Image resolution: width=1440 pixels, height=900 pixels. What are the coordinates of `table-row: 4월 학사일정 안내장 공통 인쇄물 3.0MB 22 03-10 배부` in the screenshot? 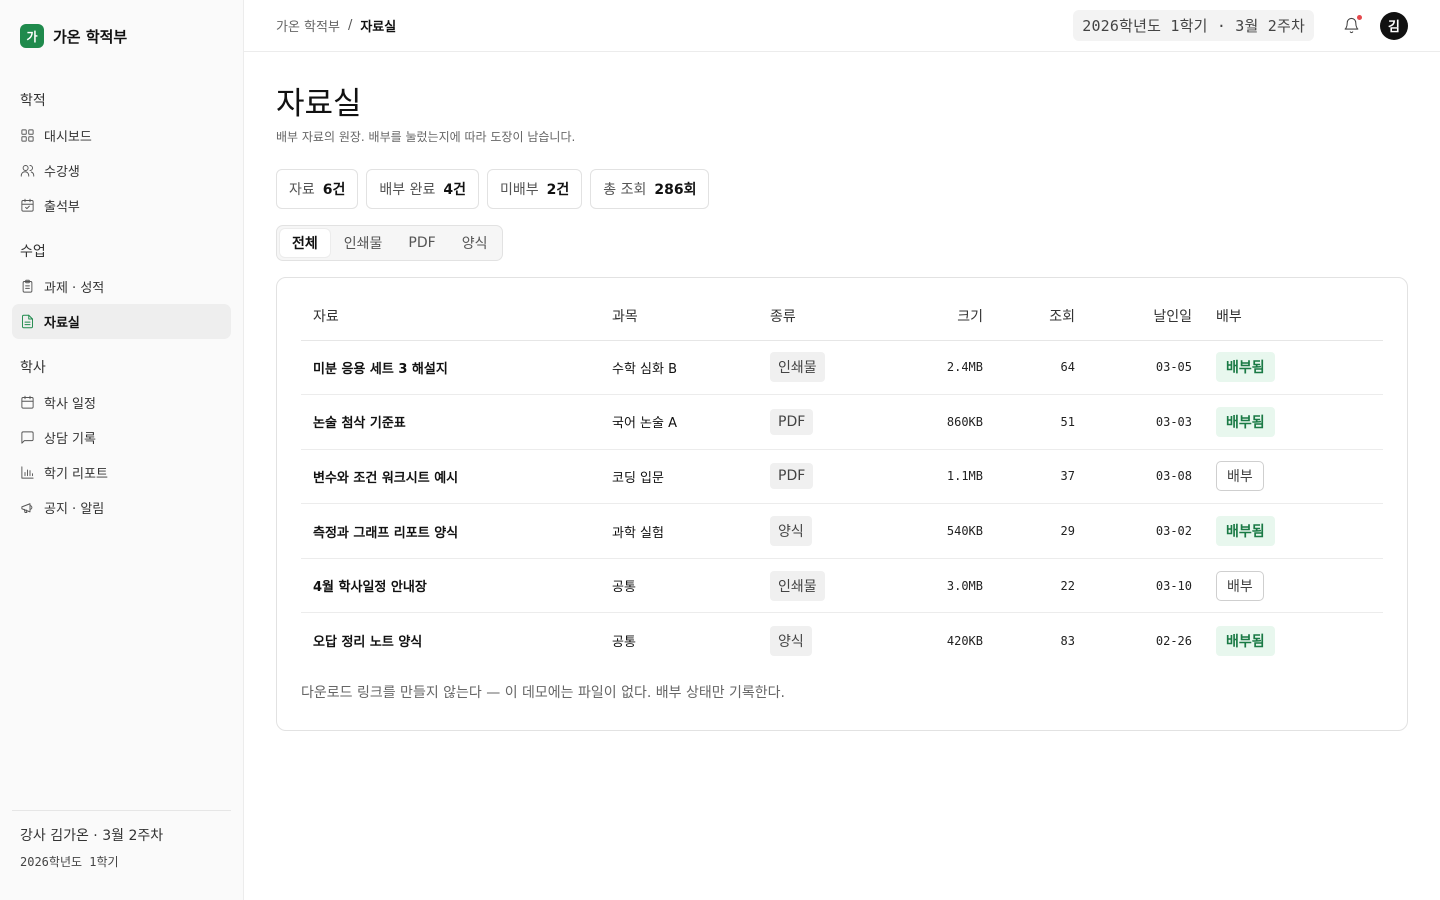 It's located at (842, 586).